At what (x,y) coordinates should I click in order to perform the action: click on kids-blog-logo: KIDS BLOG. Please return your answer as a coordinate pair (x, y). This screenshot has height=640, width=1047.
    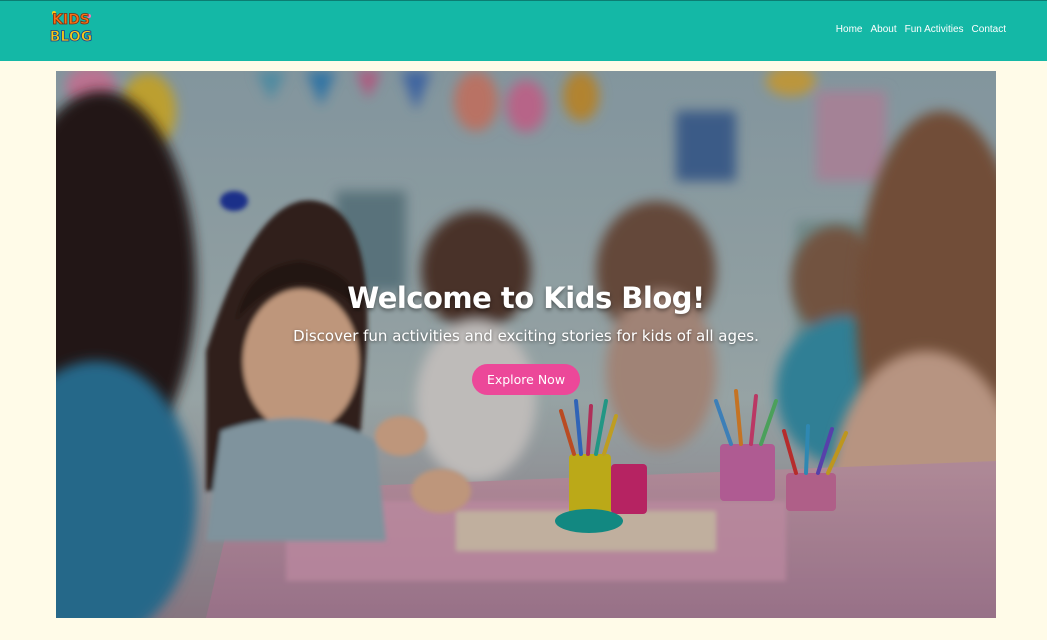
    Looking at the image, I should click on (71, 27).